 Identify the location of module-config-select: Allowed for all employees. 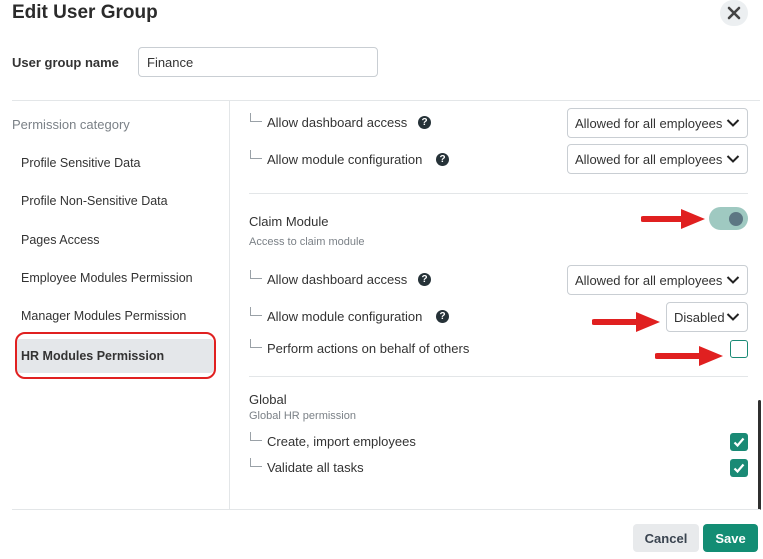
(657, 159).